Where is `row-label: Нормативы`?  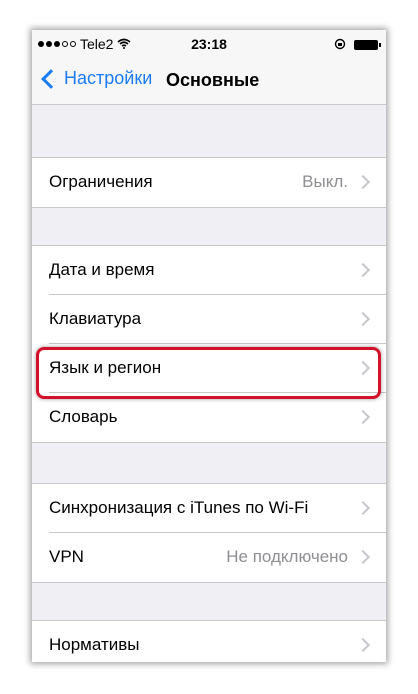 row-label: Нормативы is located at coordinates (94, 644).